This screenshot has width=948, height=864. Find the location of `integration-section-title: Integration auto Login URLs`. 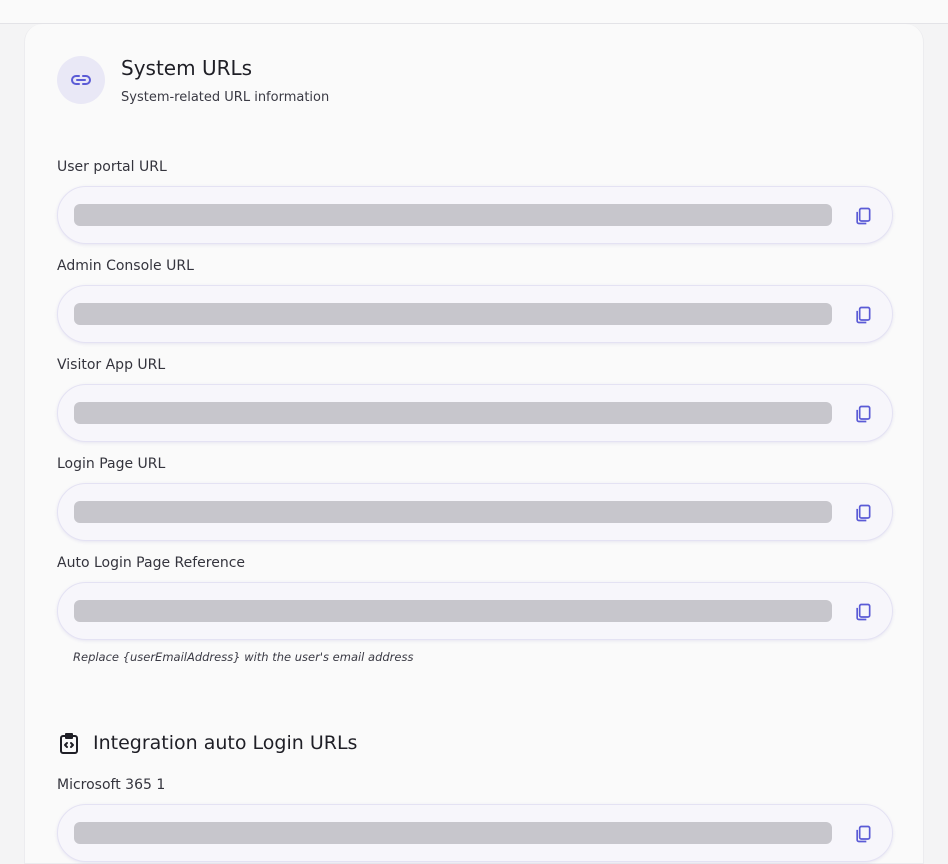

integration-section-title: Integration auto Login URLs is located at coordinates (225, 743).